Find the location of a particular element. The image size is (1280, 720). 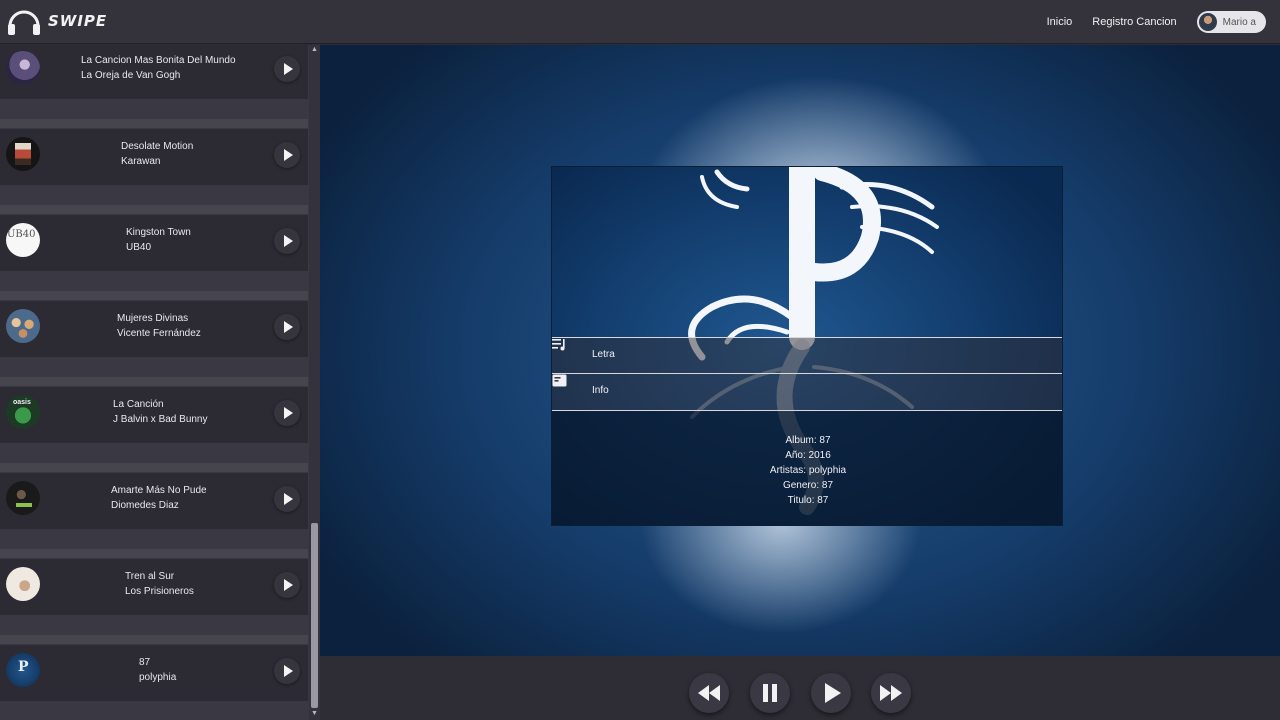

fast-forward-icon is located at coordinates (891, 693).